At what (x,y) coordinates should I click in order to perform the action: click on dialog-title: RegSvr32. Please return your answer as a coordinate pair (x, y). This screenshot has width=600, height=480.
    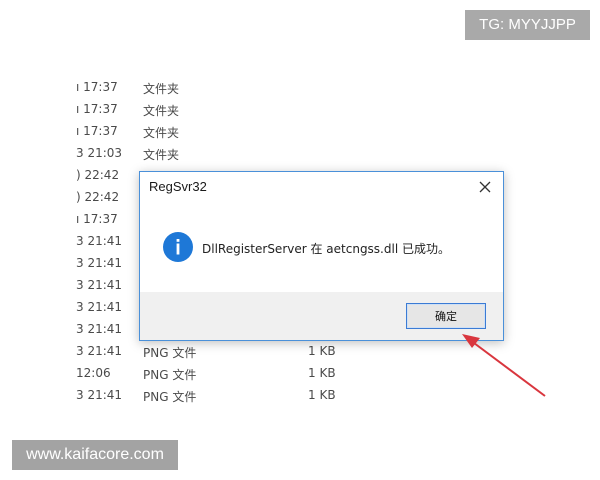
    Looking at the image, I should click on (178, 186).